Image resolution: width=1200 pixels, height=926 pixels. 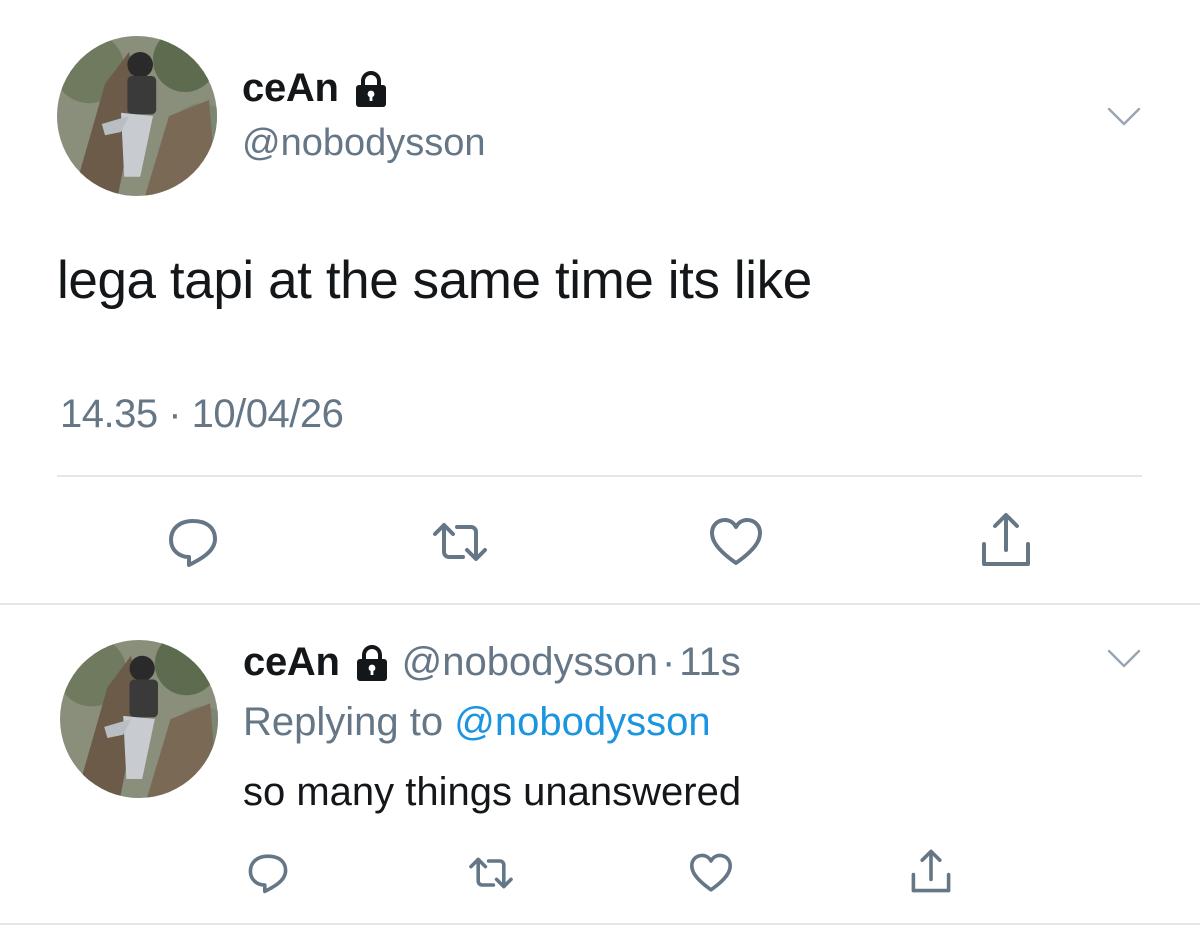 What do you see at coordinates (600, 924) in the screenshot?
I see `bottom-separator` at bounding box center [600, 924].